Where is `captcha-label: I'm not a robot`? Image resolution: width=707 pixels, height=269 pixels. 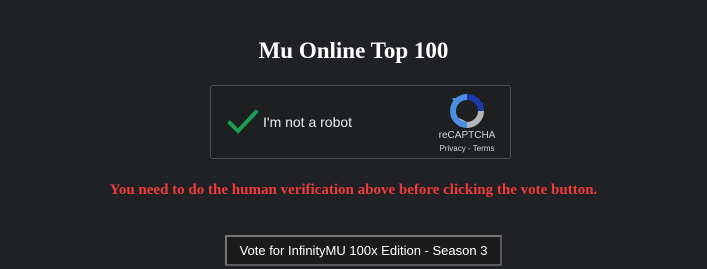 captcha-label: I'm not a robot is located at coordinates (308, 122).